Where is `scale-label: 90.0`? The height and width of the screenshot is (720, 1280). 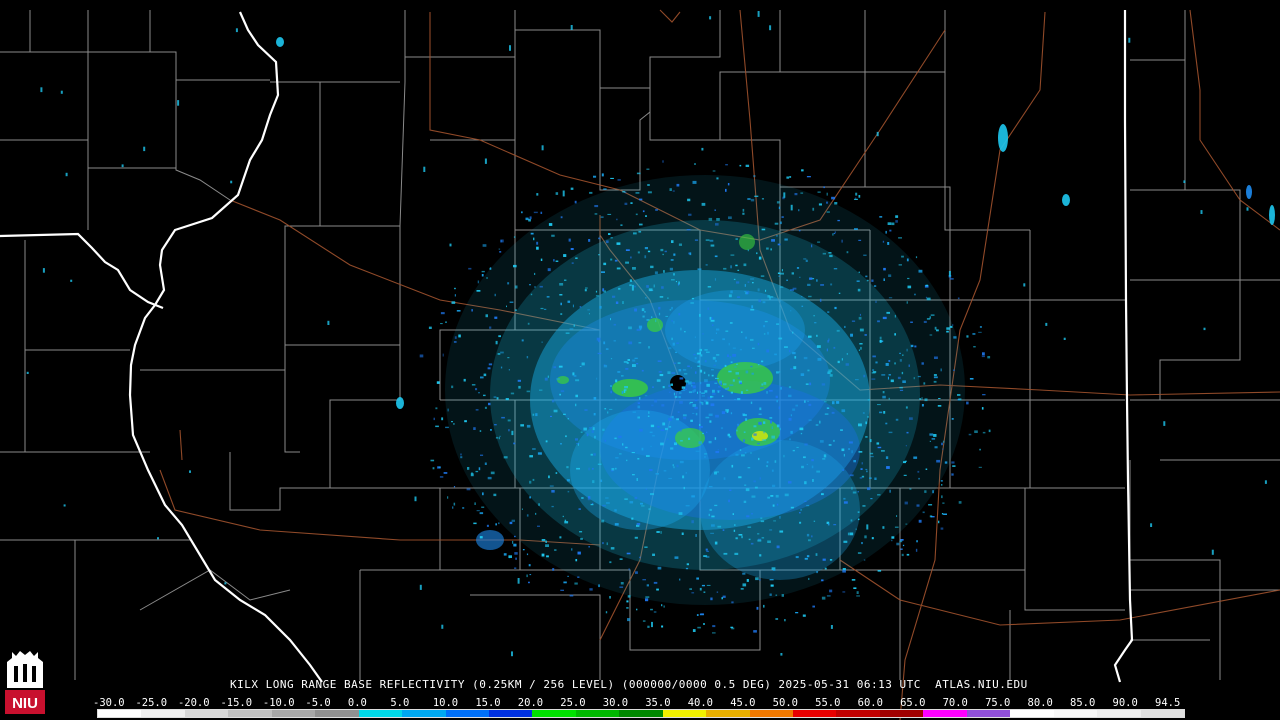 scale-label: 90.0 is located at coordinates (1125, 703).